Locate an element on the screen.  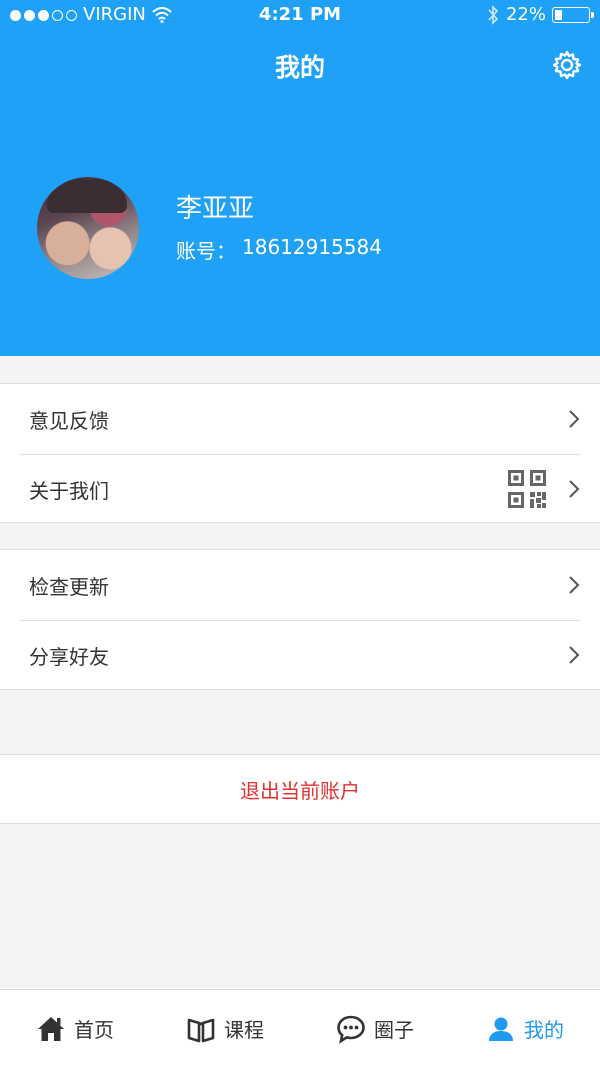
tab-circle: 圈子 is located at coordinates (375, 1028).